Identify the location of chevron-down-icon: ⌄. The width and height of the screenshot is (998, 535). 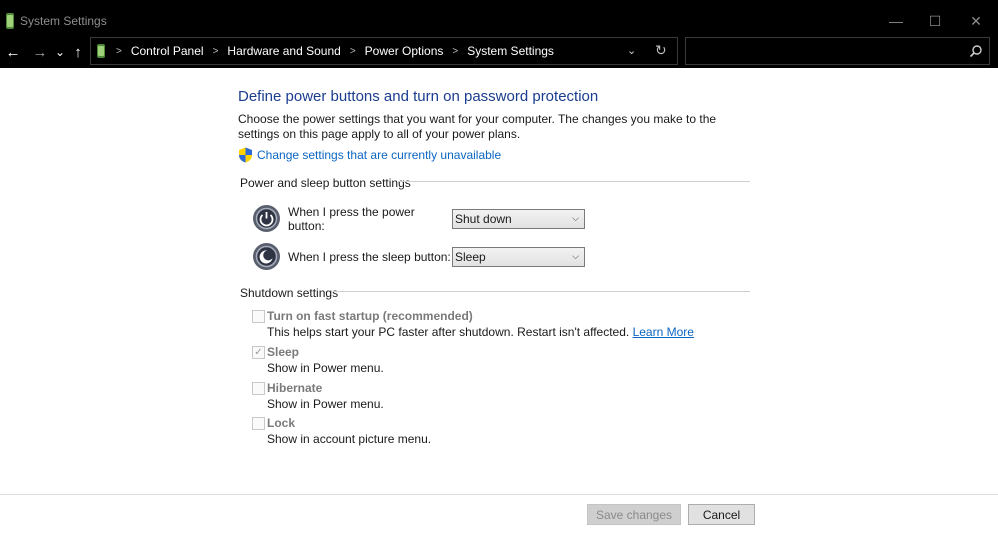
(60, 52).